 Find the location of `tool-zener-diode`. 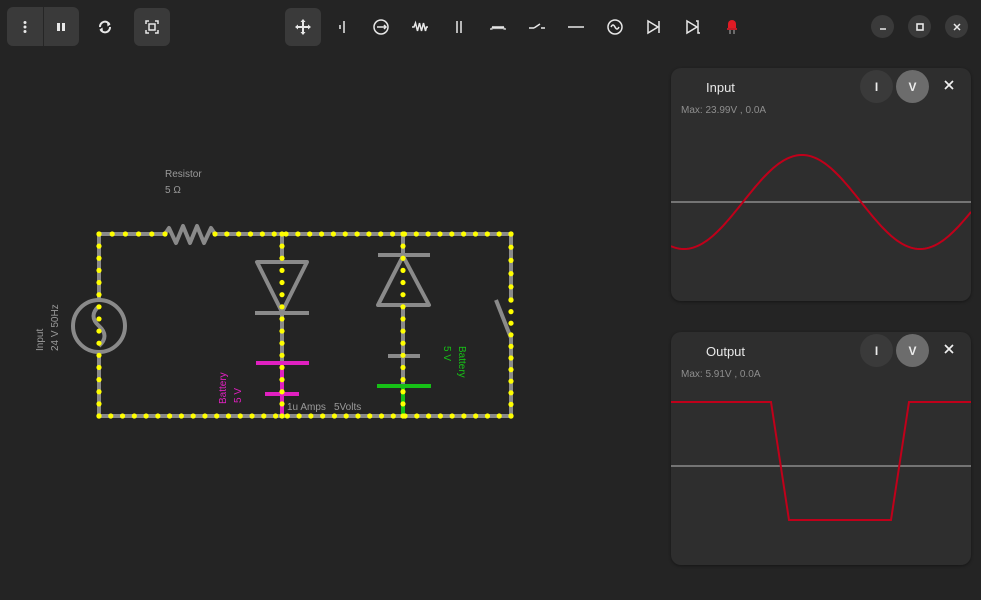

tool-zener-diode is located at coordinates (693, 27).